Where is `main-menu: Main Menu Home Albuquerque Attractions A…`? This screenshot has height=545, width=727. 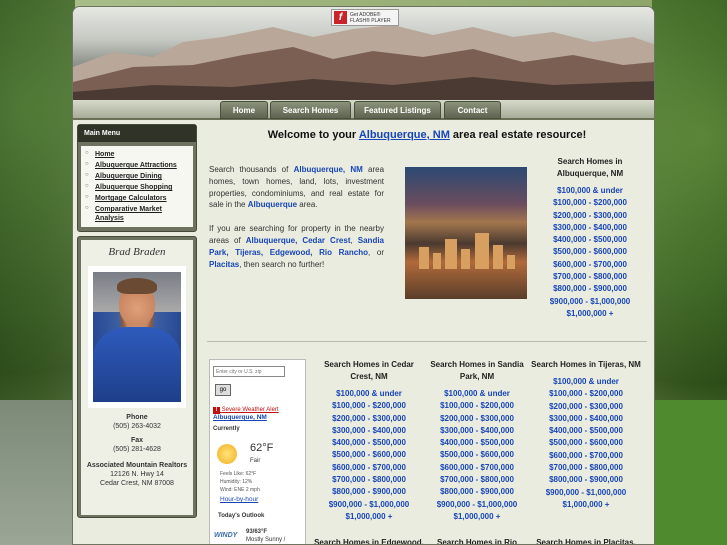 main-menu: Main Menu Home Albuquerque Attractions A… is located at coordinates (137, 178).